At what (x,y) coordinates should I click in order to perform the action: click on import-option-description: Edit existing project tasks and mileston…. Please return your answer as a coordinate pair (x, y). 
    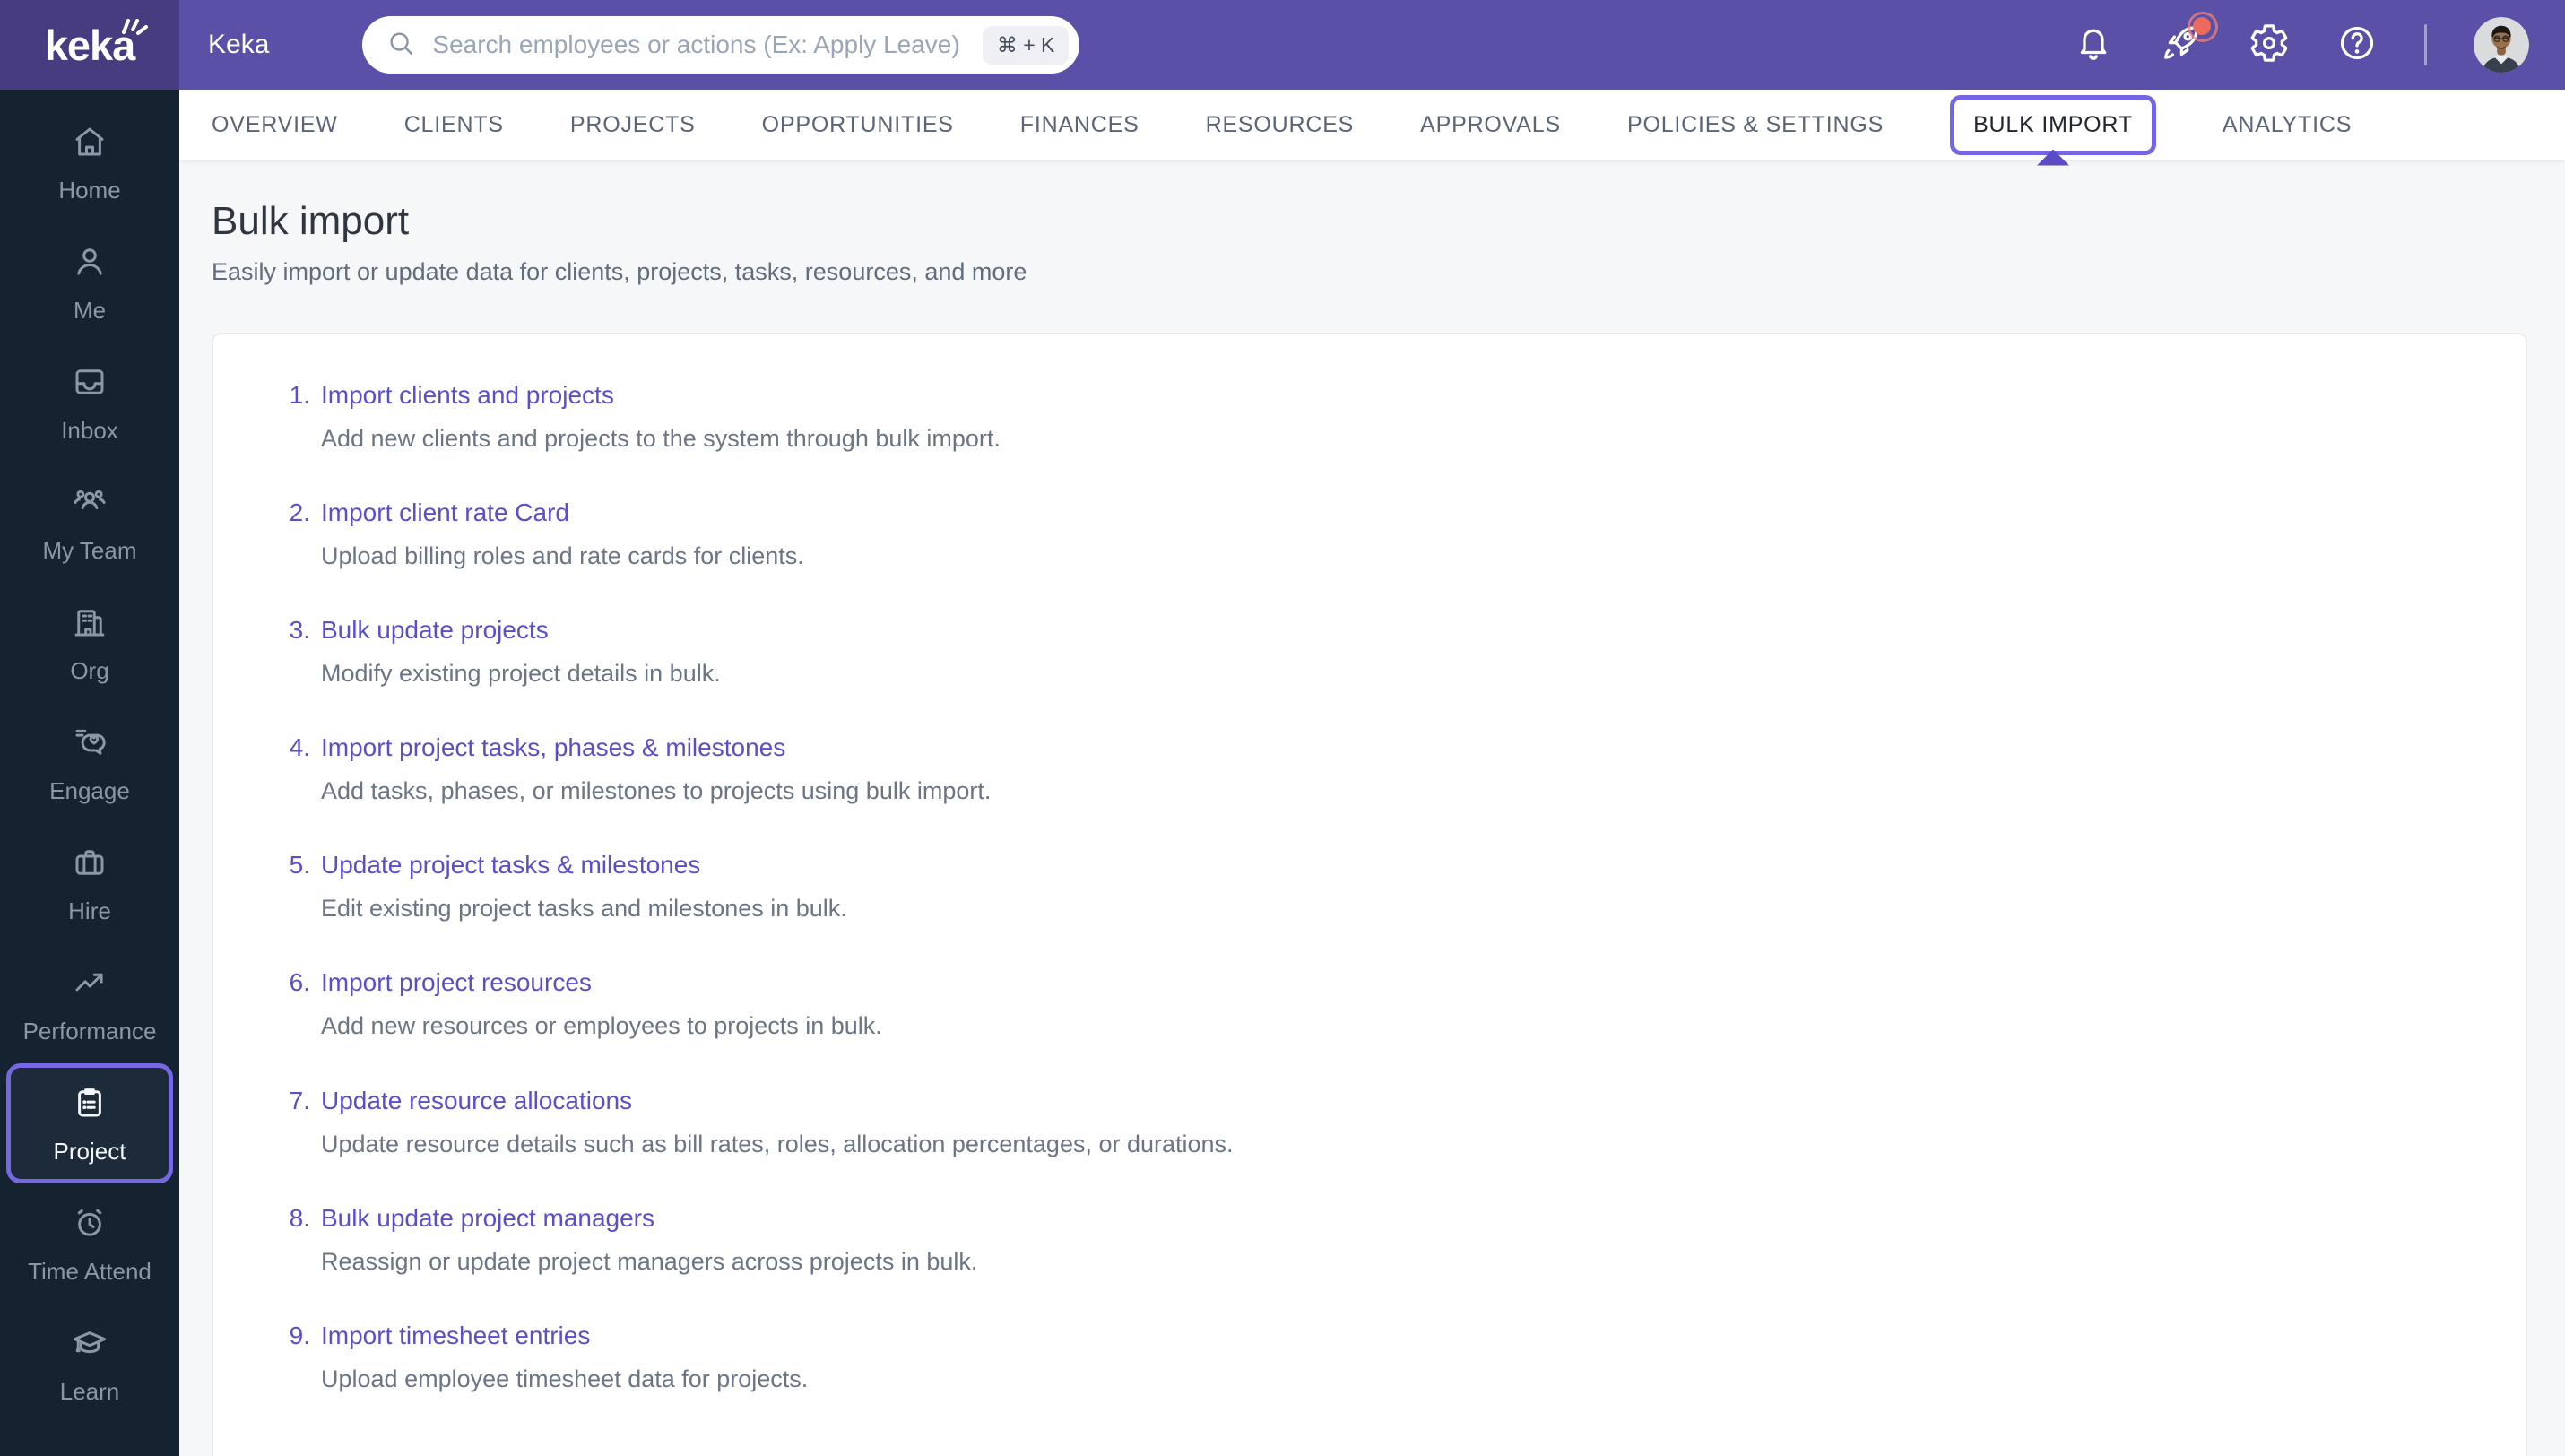
    Looking at the image, I should click on (584, 909).